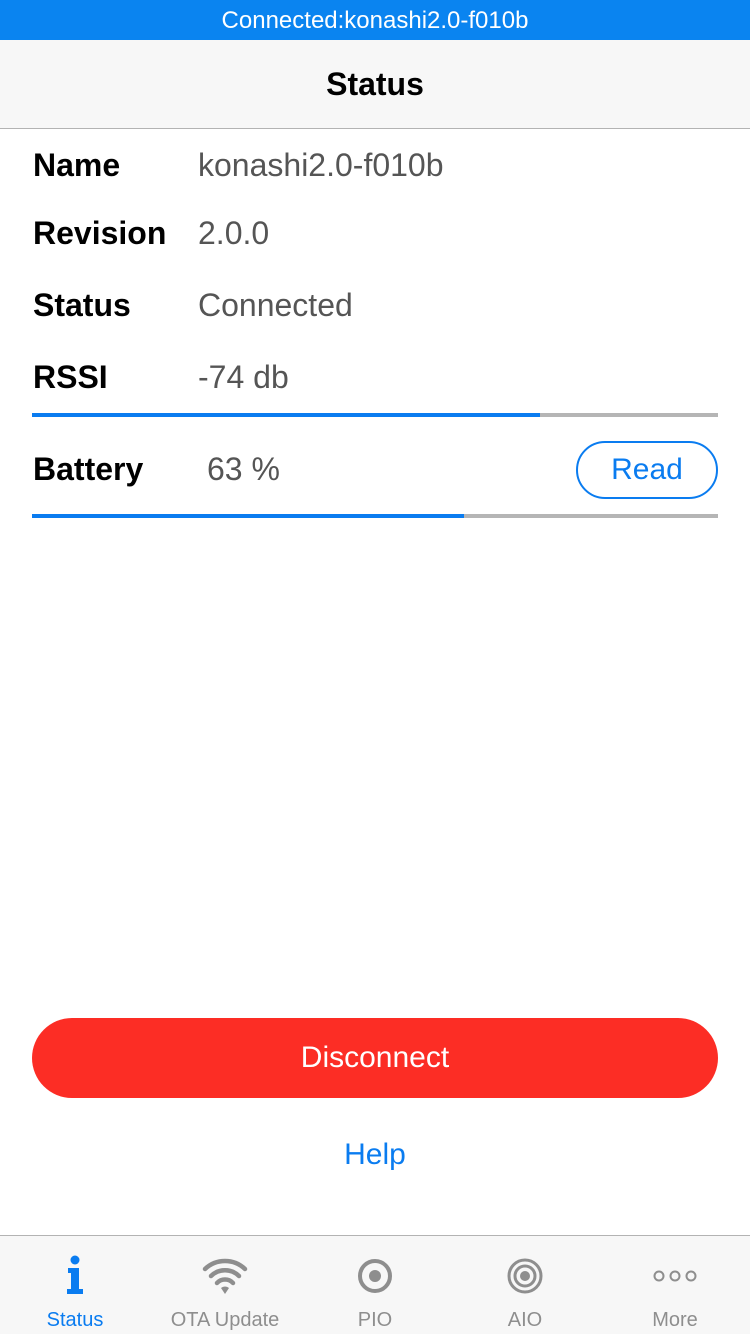 The image size is (750, 1334). I want to click on tab-bar: Status OTA Update PIO AIO More, so click(375, 1284).